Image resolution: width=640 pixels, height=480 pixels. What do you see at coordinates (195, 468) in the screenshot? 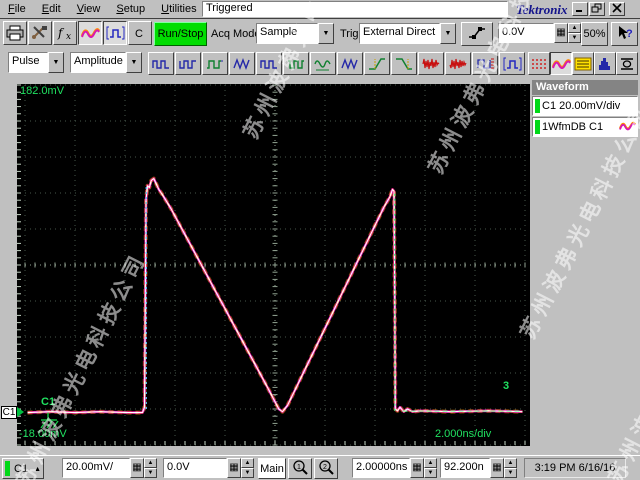
I see `vertical-offset-input: 0.0V` at bounding box center [195, 468].